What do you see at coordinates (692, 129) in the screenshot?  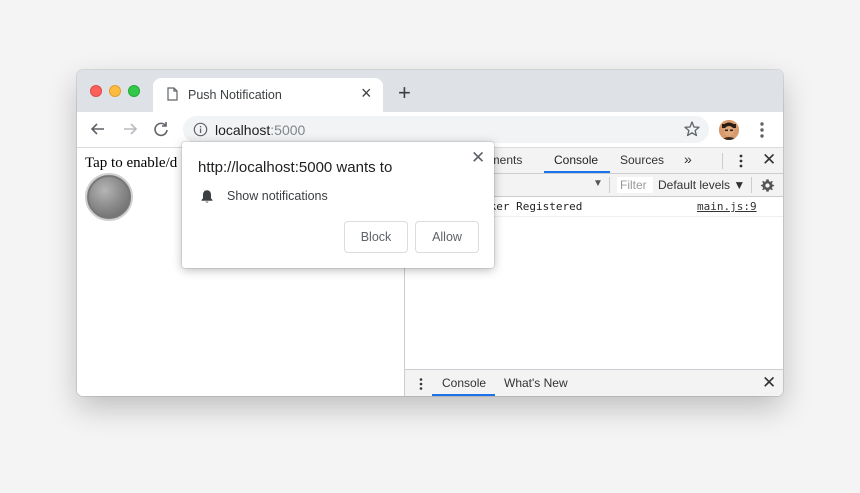 I see `bookmark-star-icon` at bounding box center [692, 129].